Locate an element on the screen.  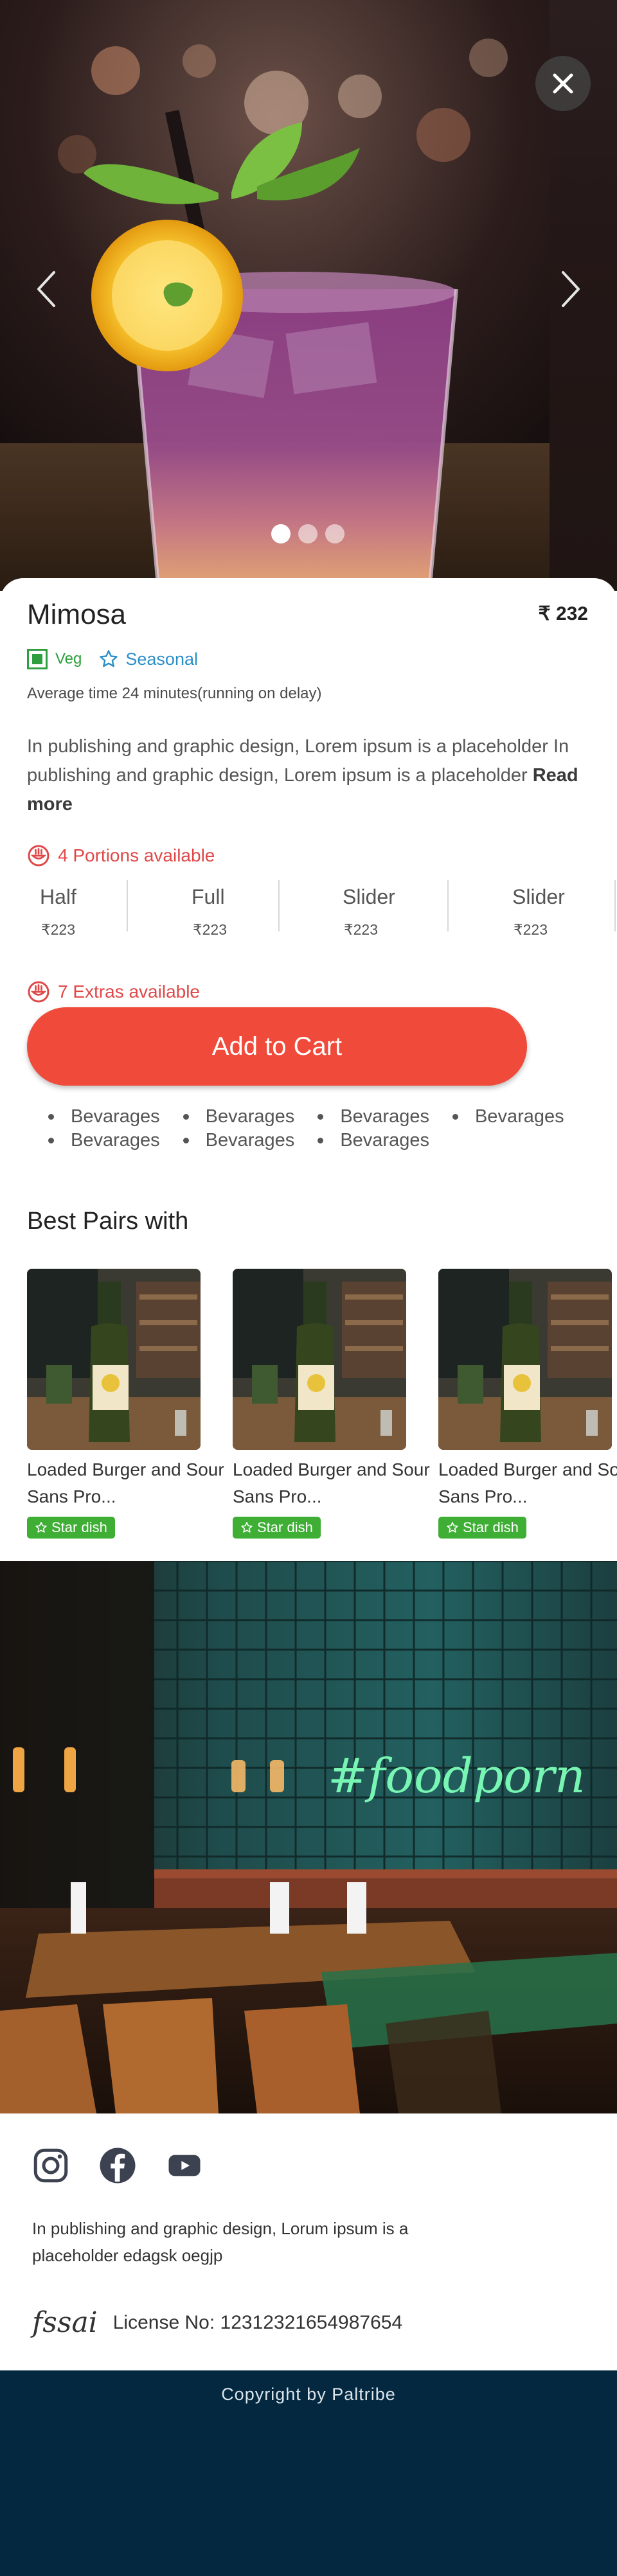
next-slide-button is located at coordinates (570, 289).